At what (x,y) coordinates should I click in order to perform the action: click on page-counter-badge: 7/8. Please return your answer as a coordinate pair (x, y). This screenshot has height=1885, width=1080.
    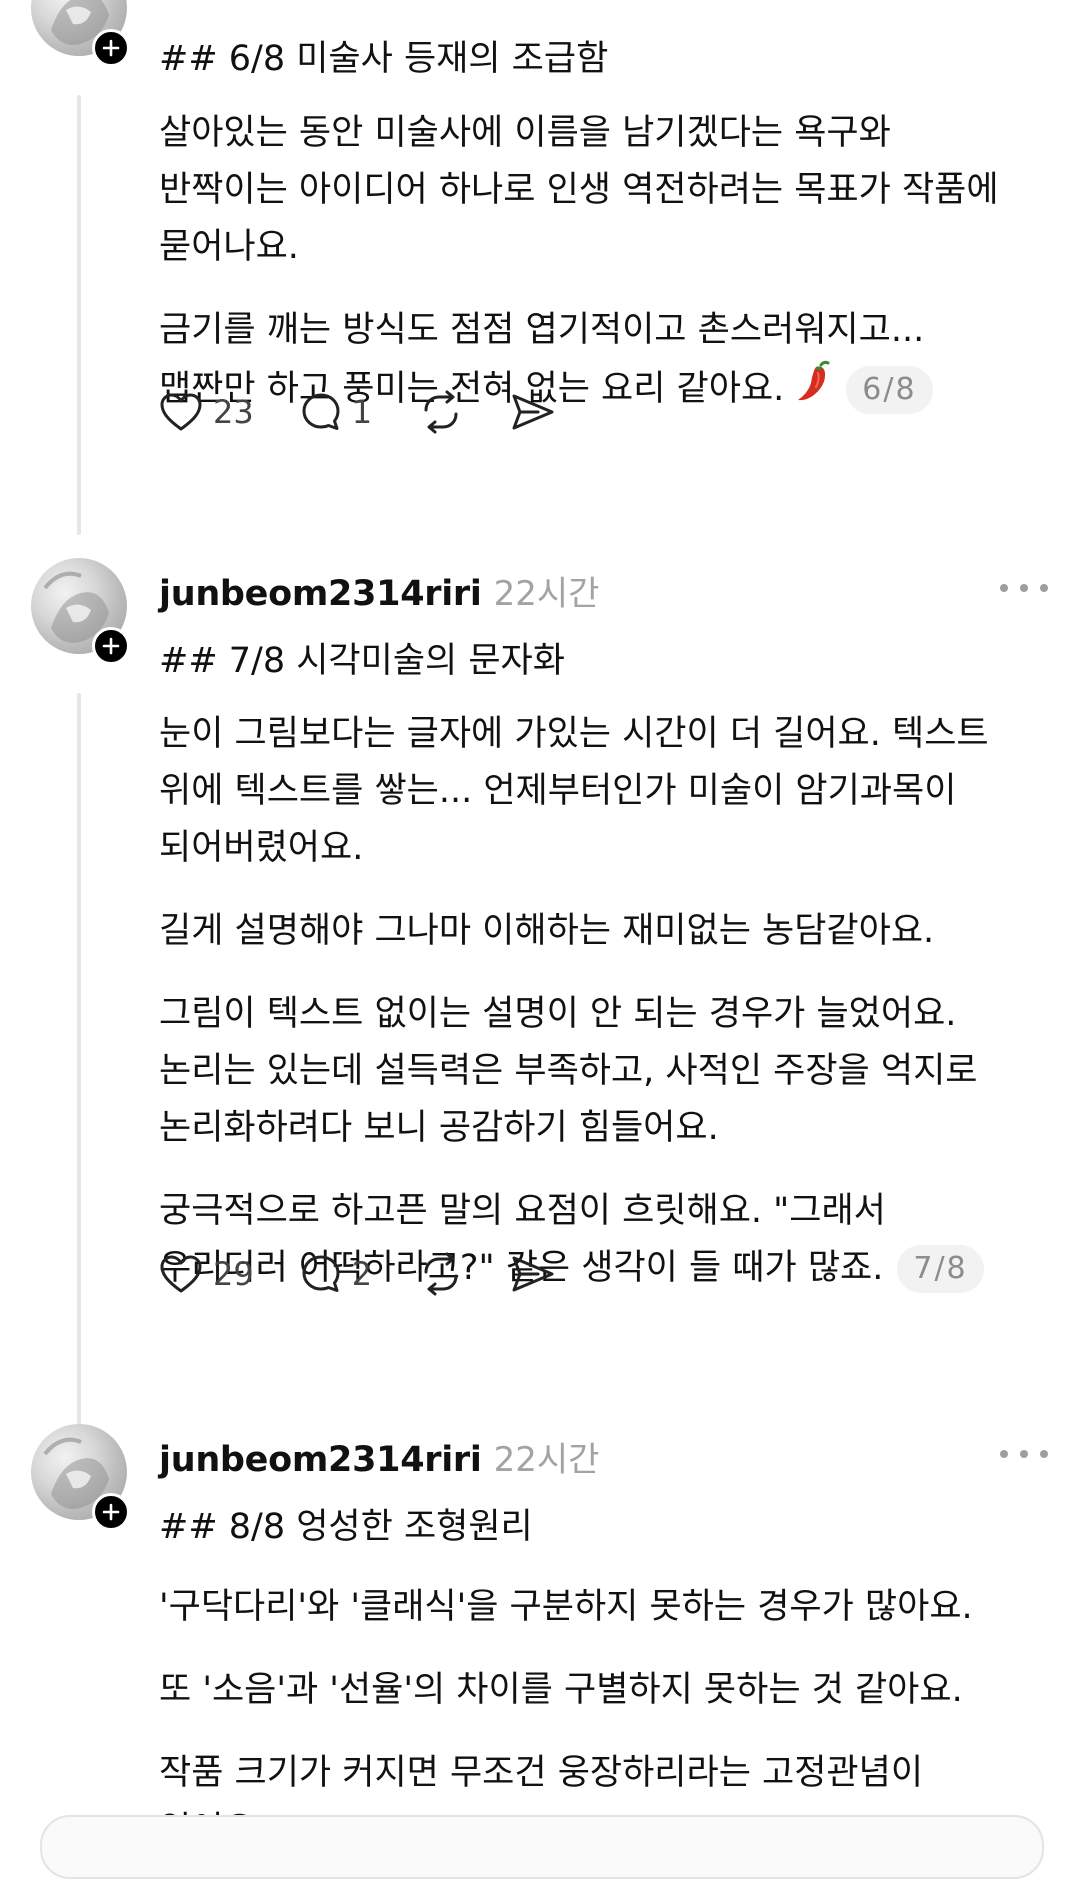
    Looking at the image, I should click on (940, 1269).